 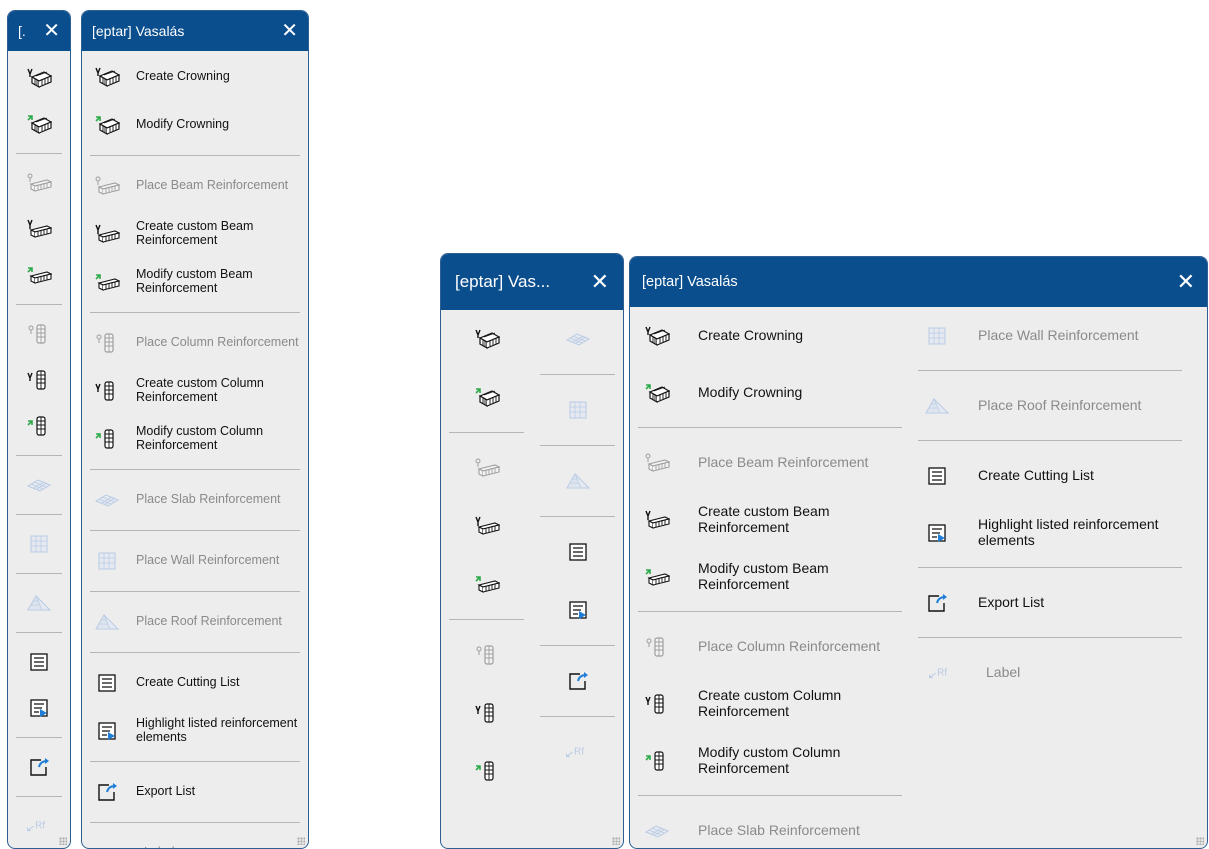 I want to click on create-column-icon, so click(x=487, y=713).